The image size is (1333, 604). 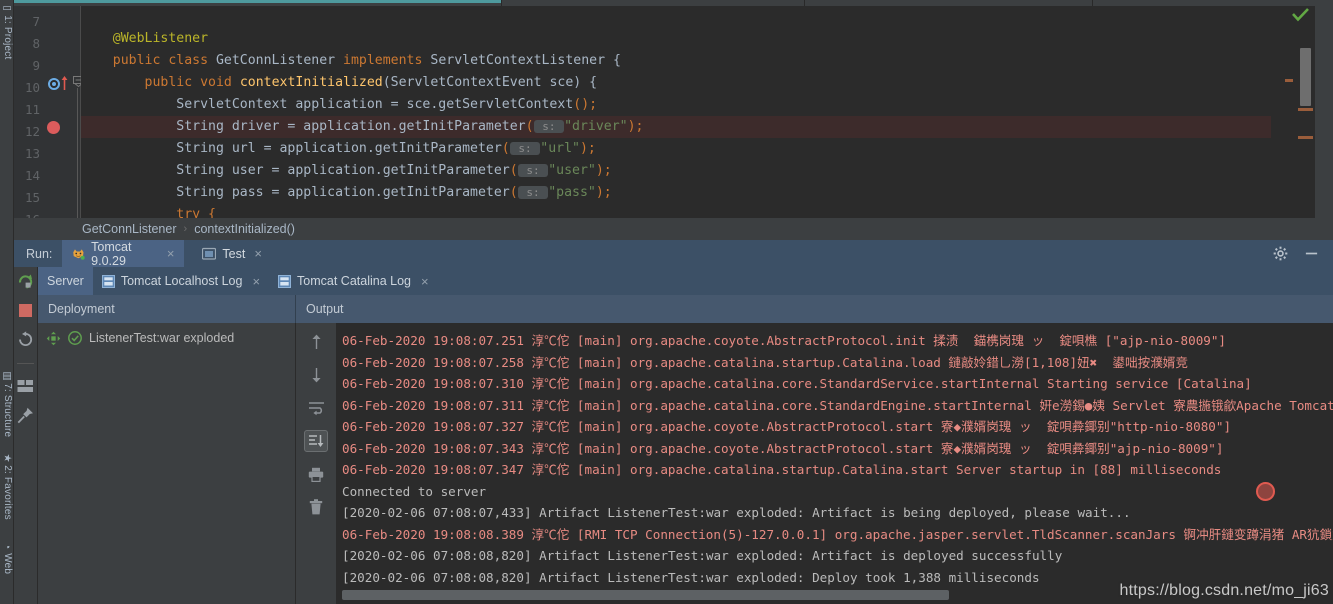 I want to click on editor-fold-strip, so click(x=78, y=112).